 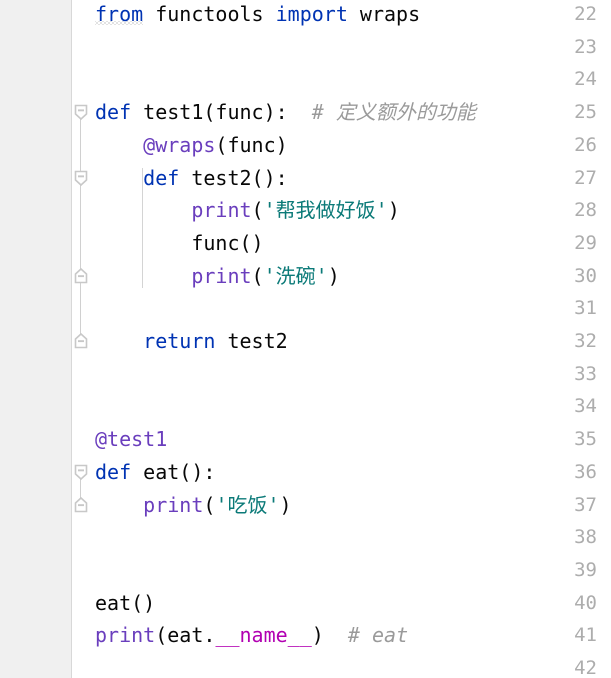 I want to click on token-str: '洗碗', so click(x=295, y=275).